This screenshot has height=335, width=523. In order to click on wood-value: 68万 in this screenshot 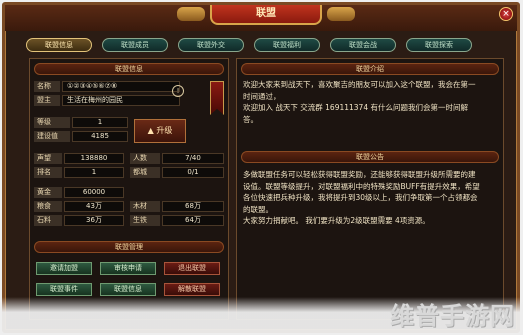, I will do `click(193, 206)`.